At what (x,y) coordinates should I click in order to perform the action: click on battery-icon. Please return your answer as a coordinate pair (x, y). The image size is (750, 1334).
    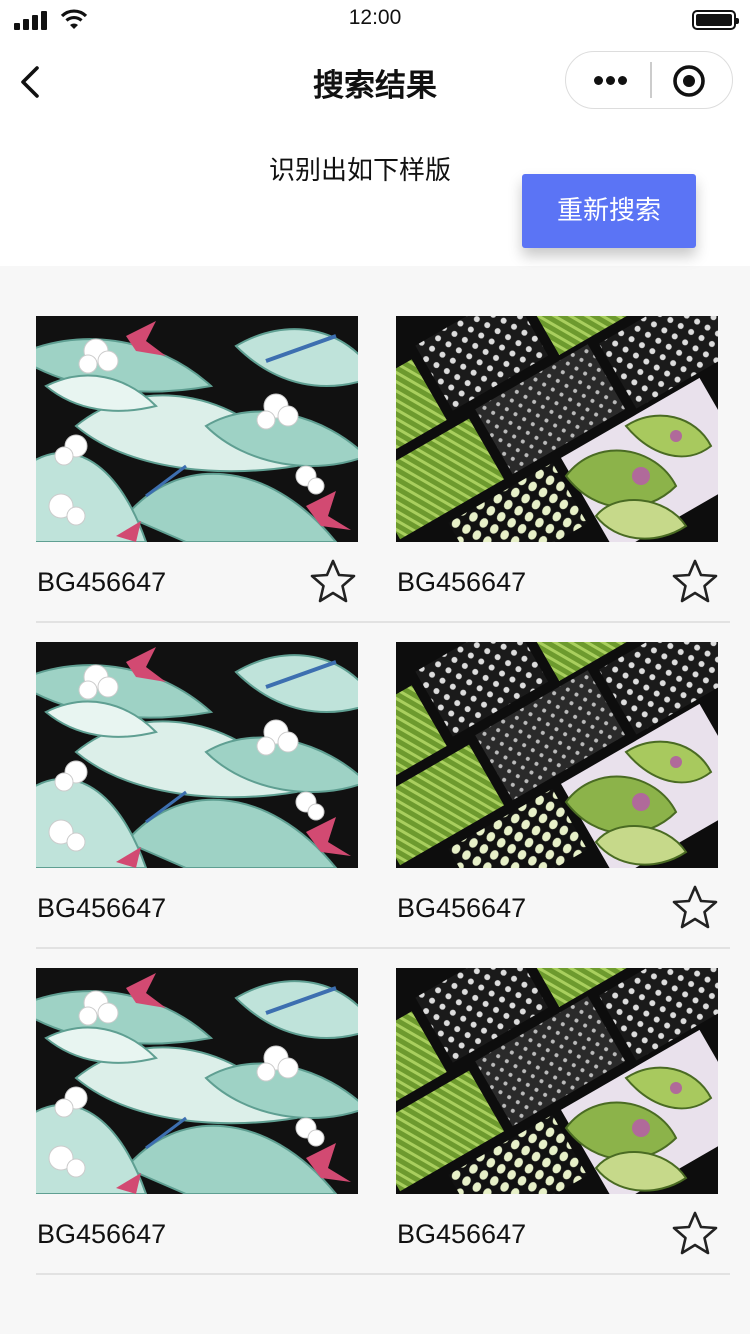
    Looking at the image, I should click on (715, 20).